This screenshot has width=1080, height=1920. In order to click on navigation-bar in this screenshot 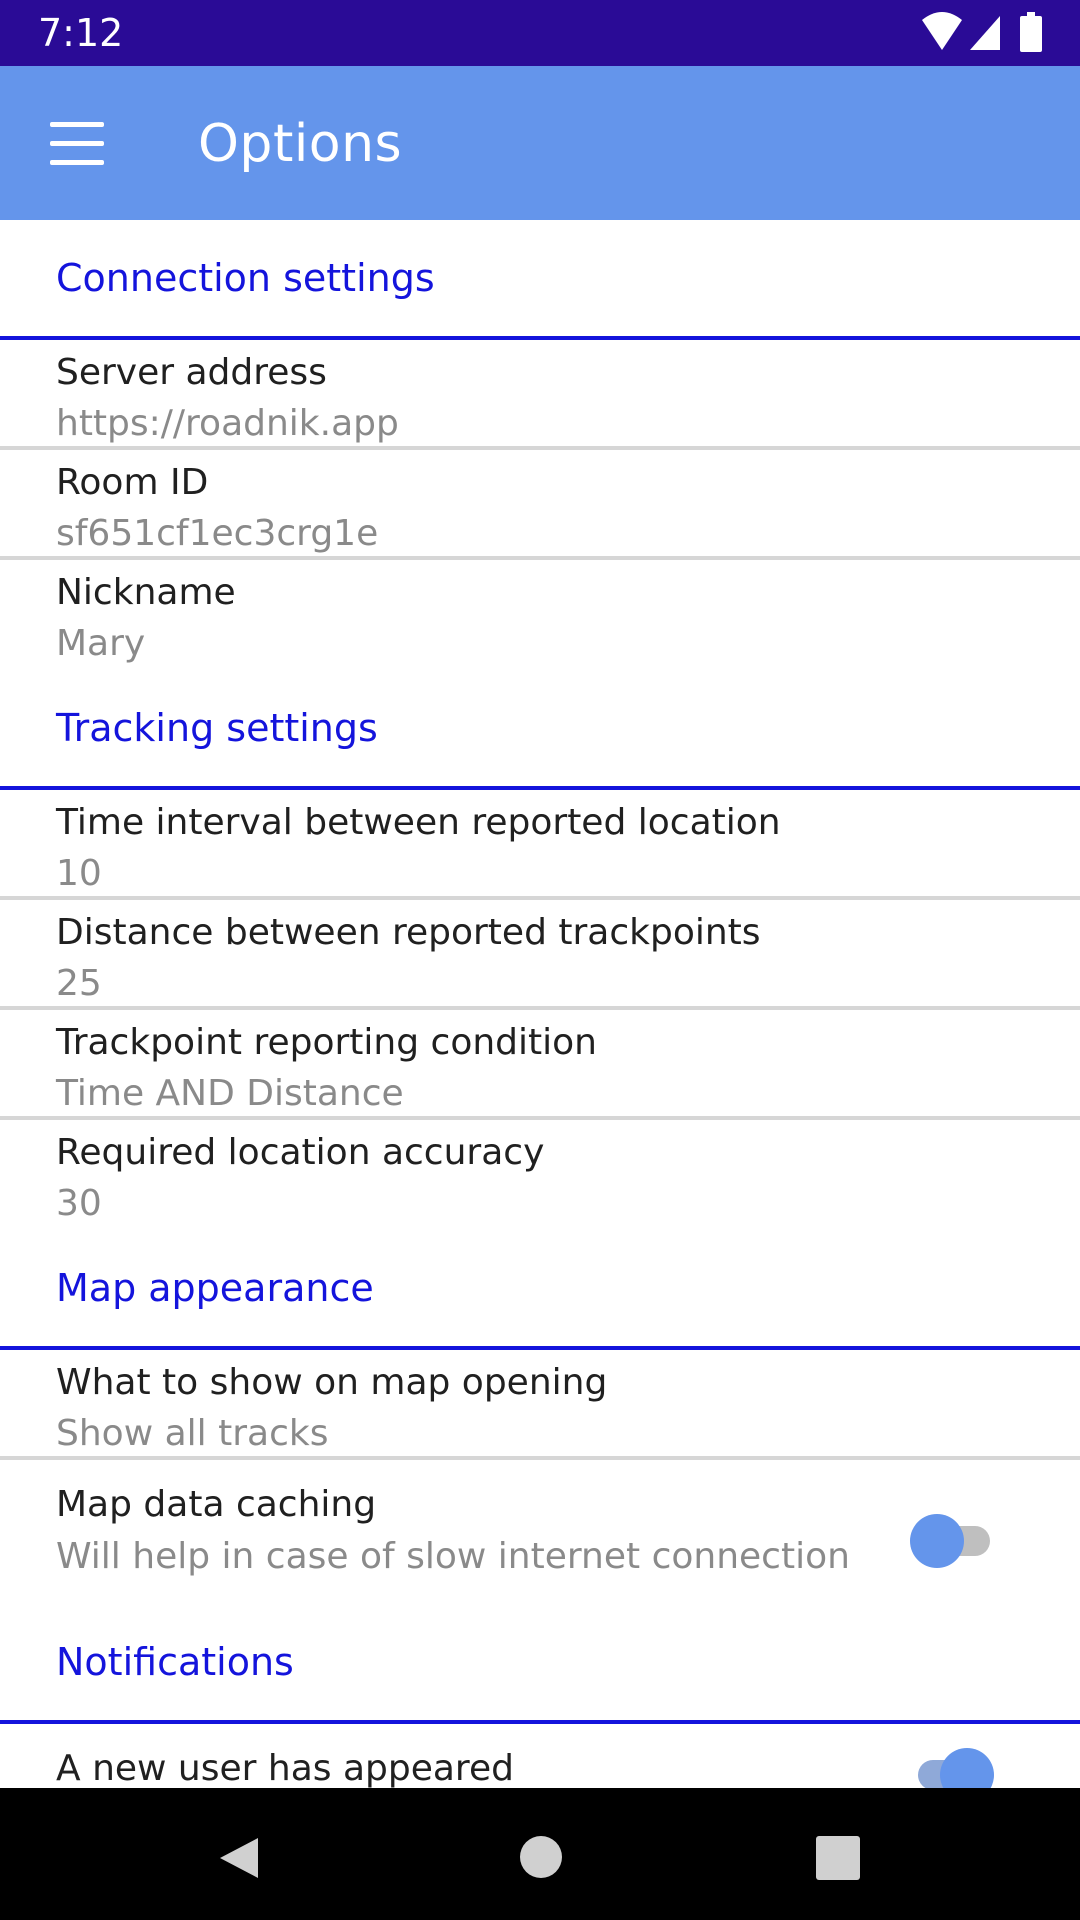, I will do `click(540, 1854)`.